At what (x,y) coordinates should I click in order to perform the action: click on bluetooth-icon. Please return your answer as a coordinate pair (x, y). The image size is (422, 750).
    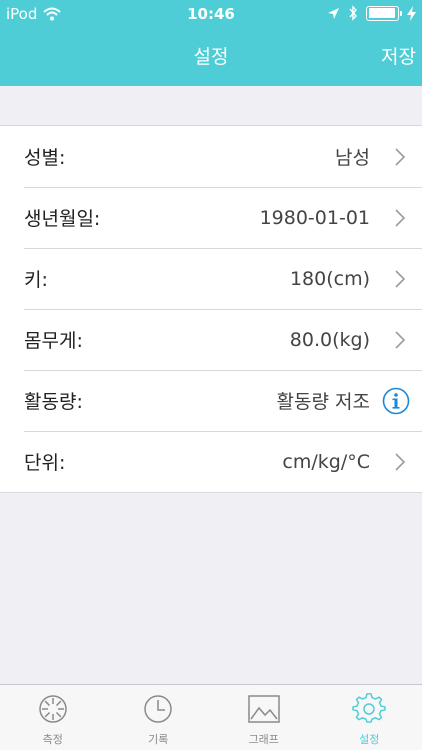
    Looking at the image, I should click on (353, 13).